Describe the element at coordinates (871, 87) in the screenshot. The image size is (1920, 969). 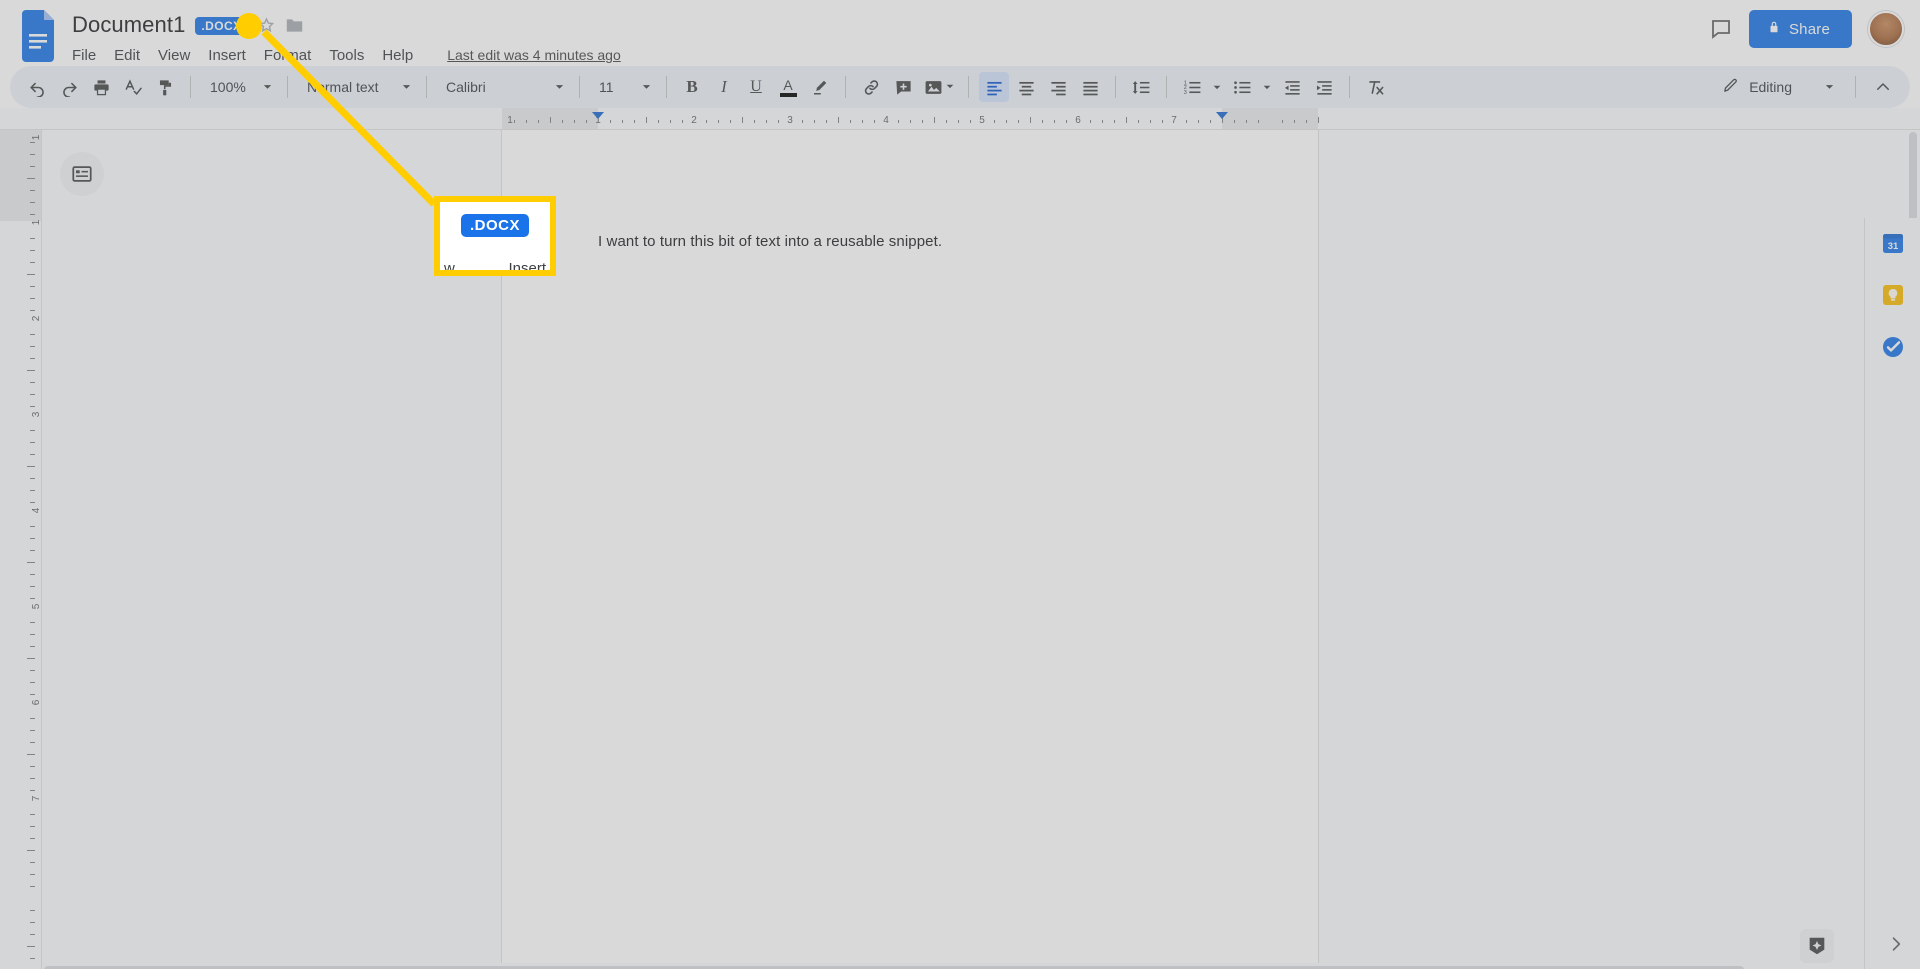
I see `insert-link-icon` at that location.